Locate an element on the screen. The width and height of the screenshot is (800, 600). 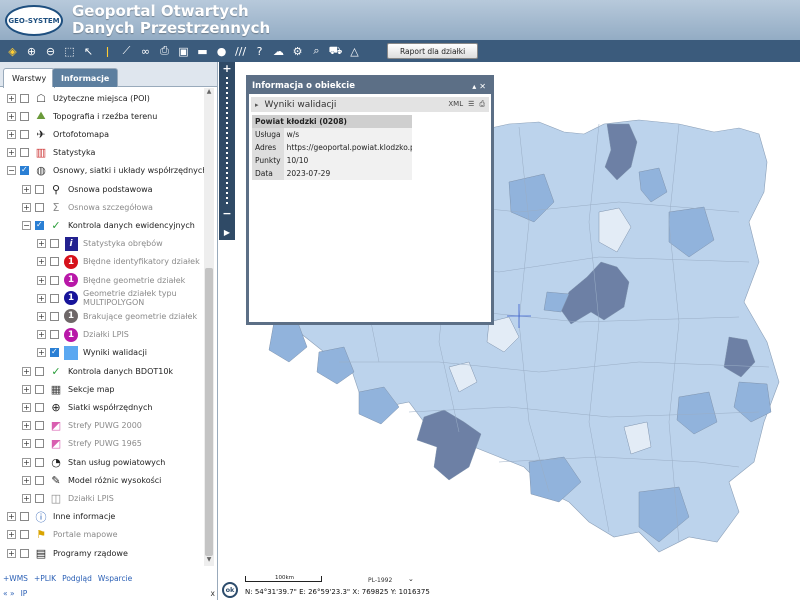
tab-info: Informacje is located at coordinates (85, 77).